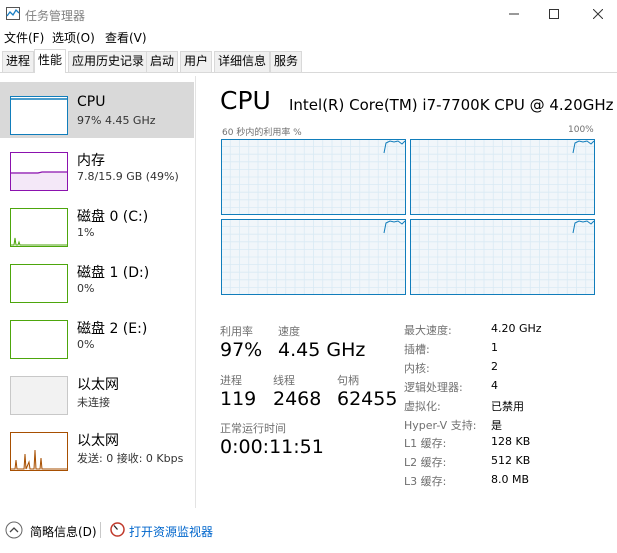 The width and height of the screenshot is (617, 553). Describe the element at coordinates (308, 61) in the screenshot. I see `tab-bar: 进程 性能 应用历史记录 启动 用户 详细信息 服务` at that location.